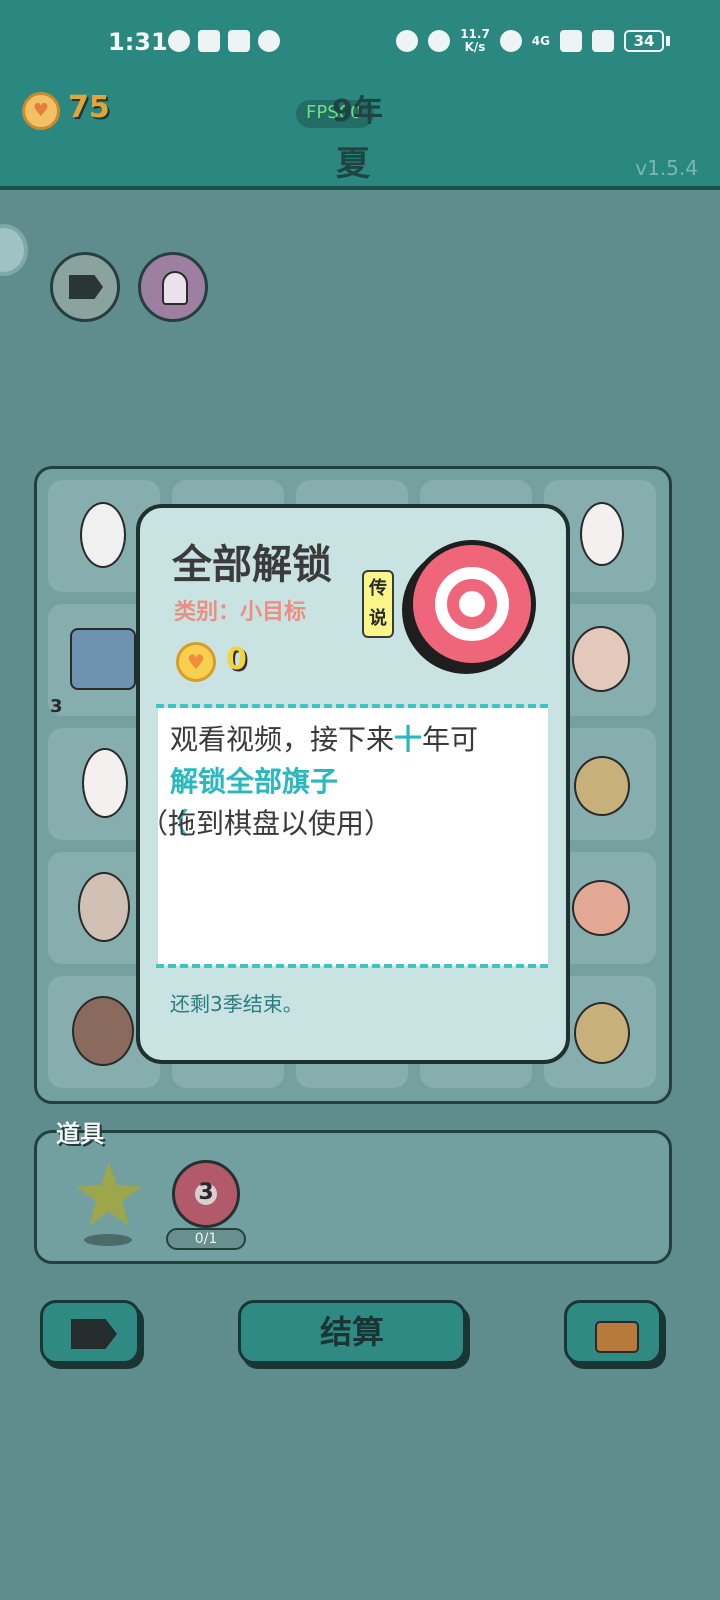 The width and height of the screenshot is (720, 1600). What do you see at coordinates (236, 1004) in the screenshot?
I see `remaining-hint: 还剩3季结束。` at bounding box center [236, 1004].